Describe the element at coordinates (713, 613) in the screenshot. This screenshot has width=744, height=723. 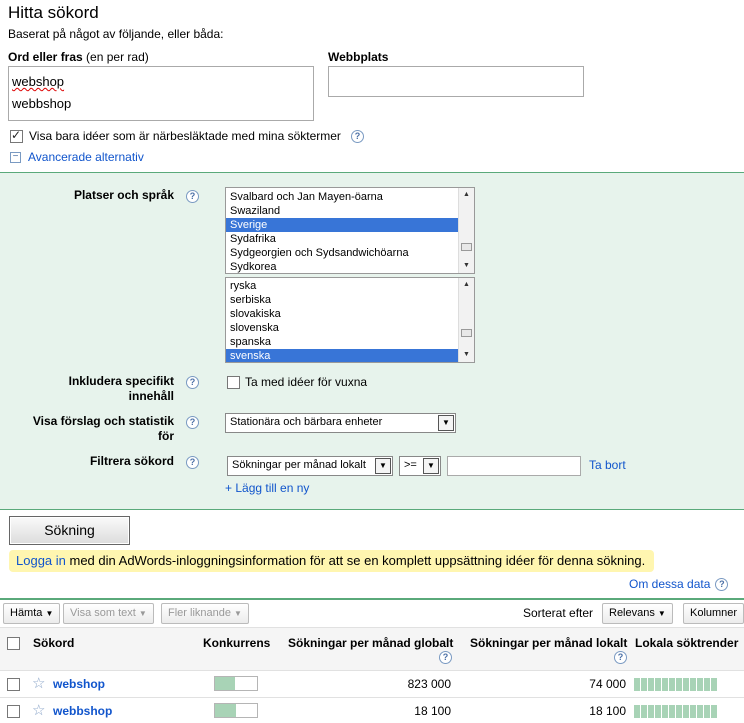
I see `columns-button: Kolumner` at that location.